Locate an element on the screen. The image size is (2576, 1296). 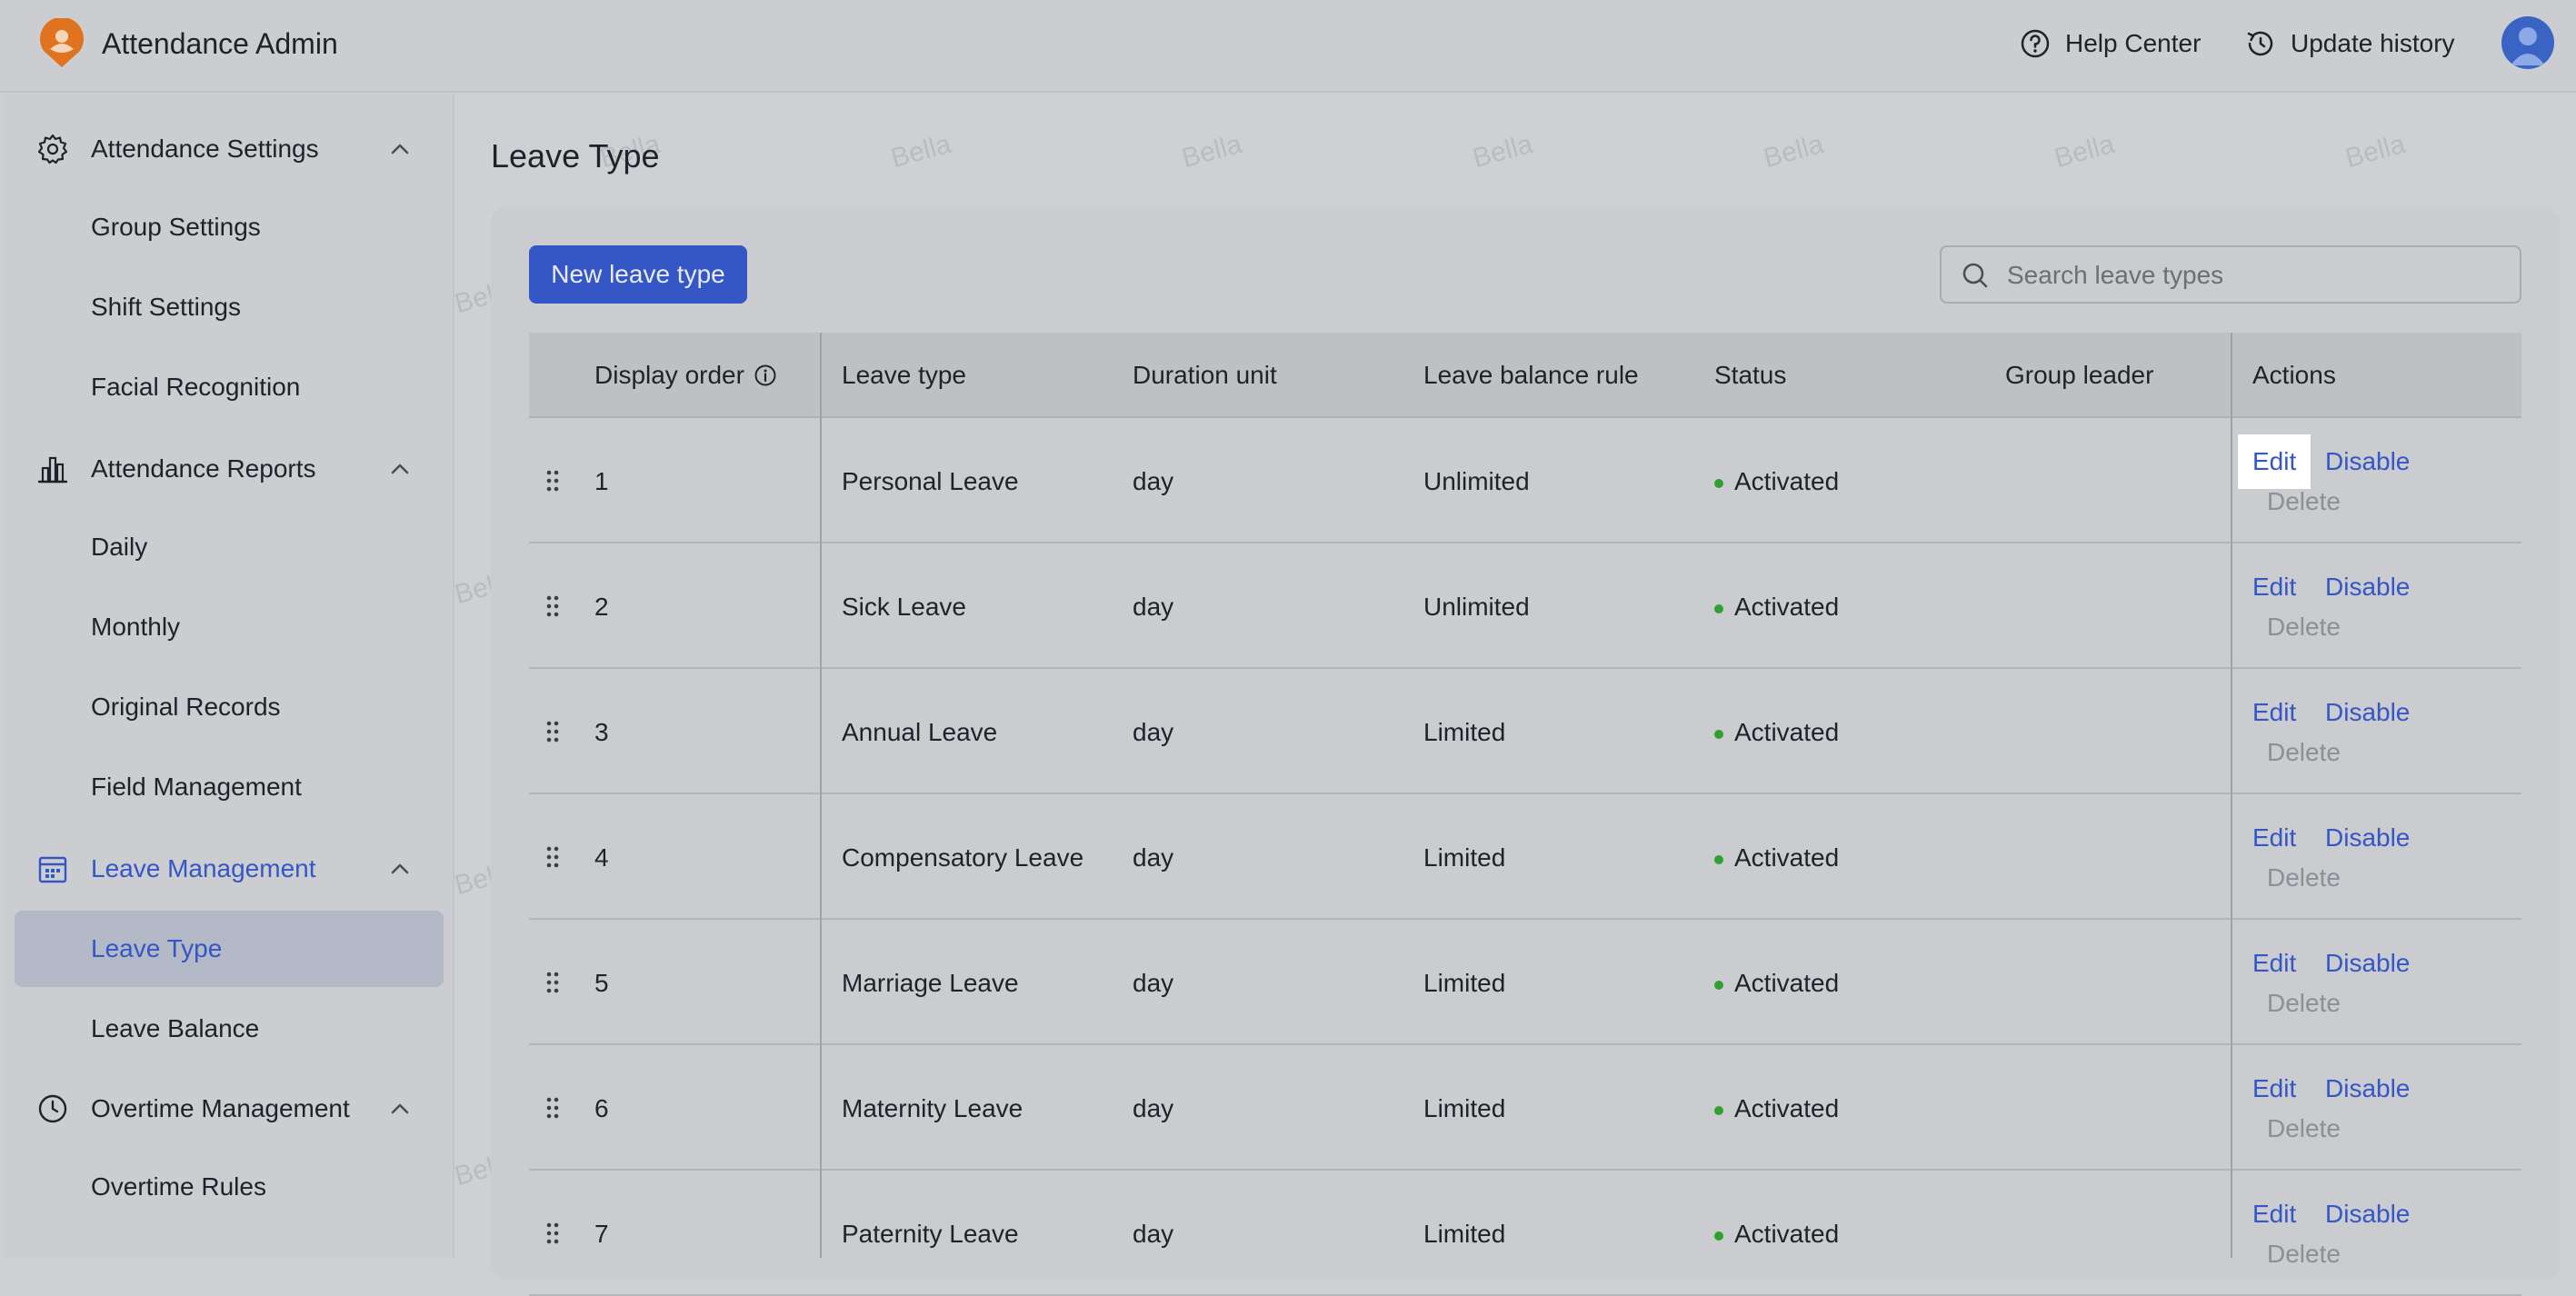
search-box is located at coordinates (2230, 274).